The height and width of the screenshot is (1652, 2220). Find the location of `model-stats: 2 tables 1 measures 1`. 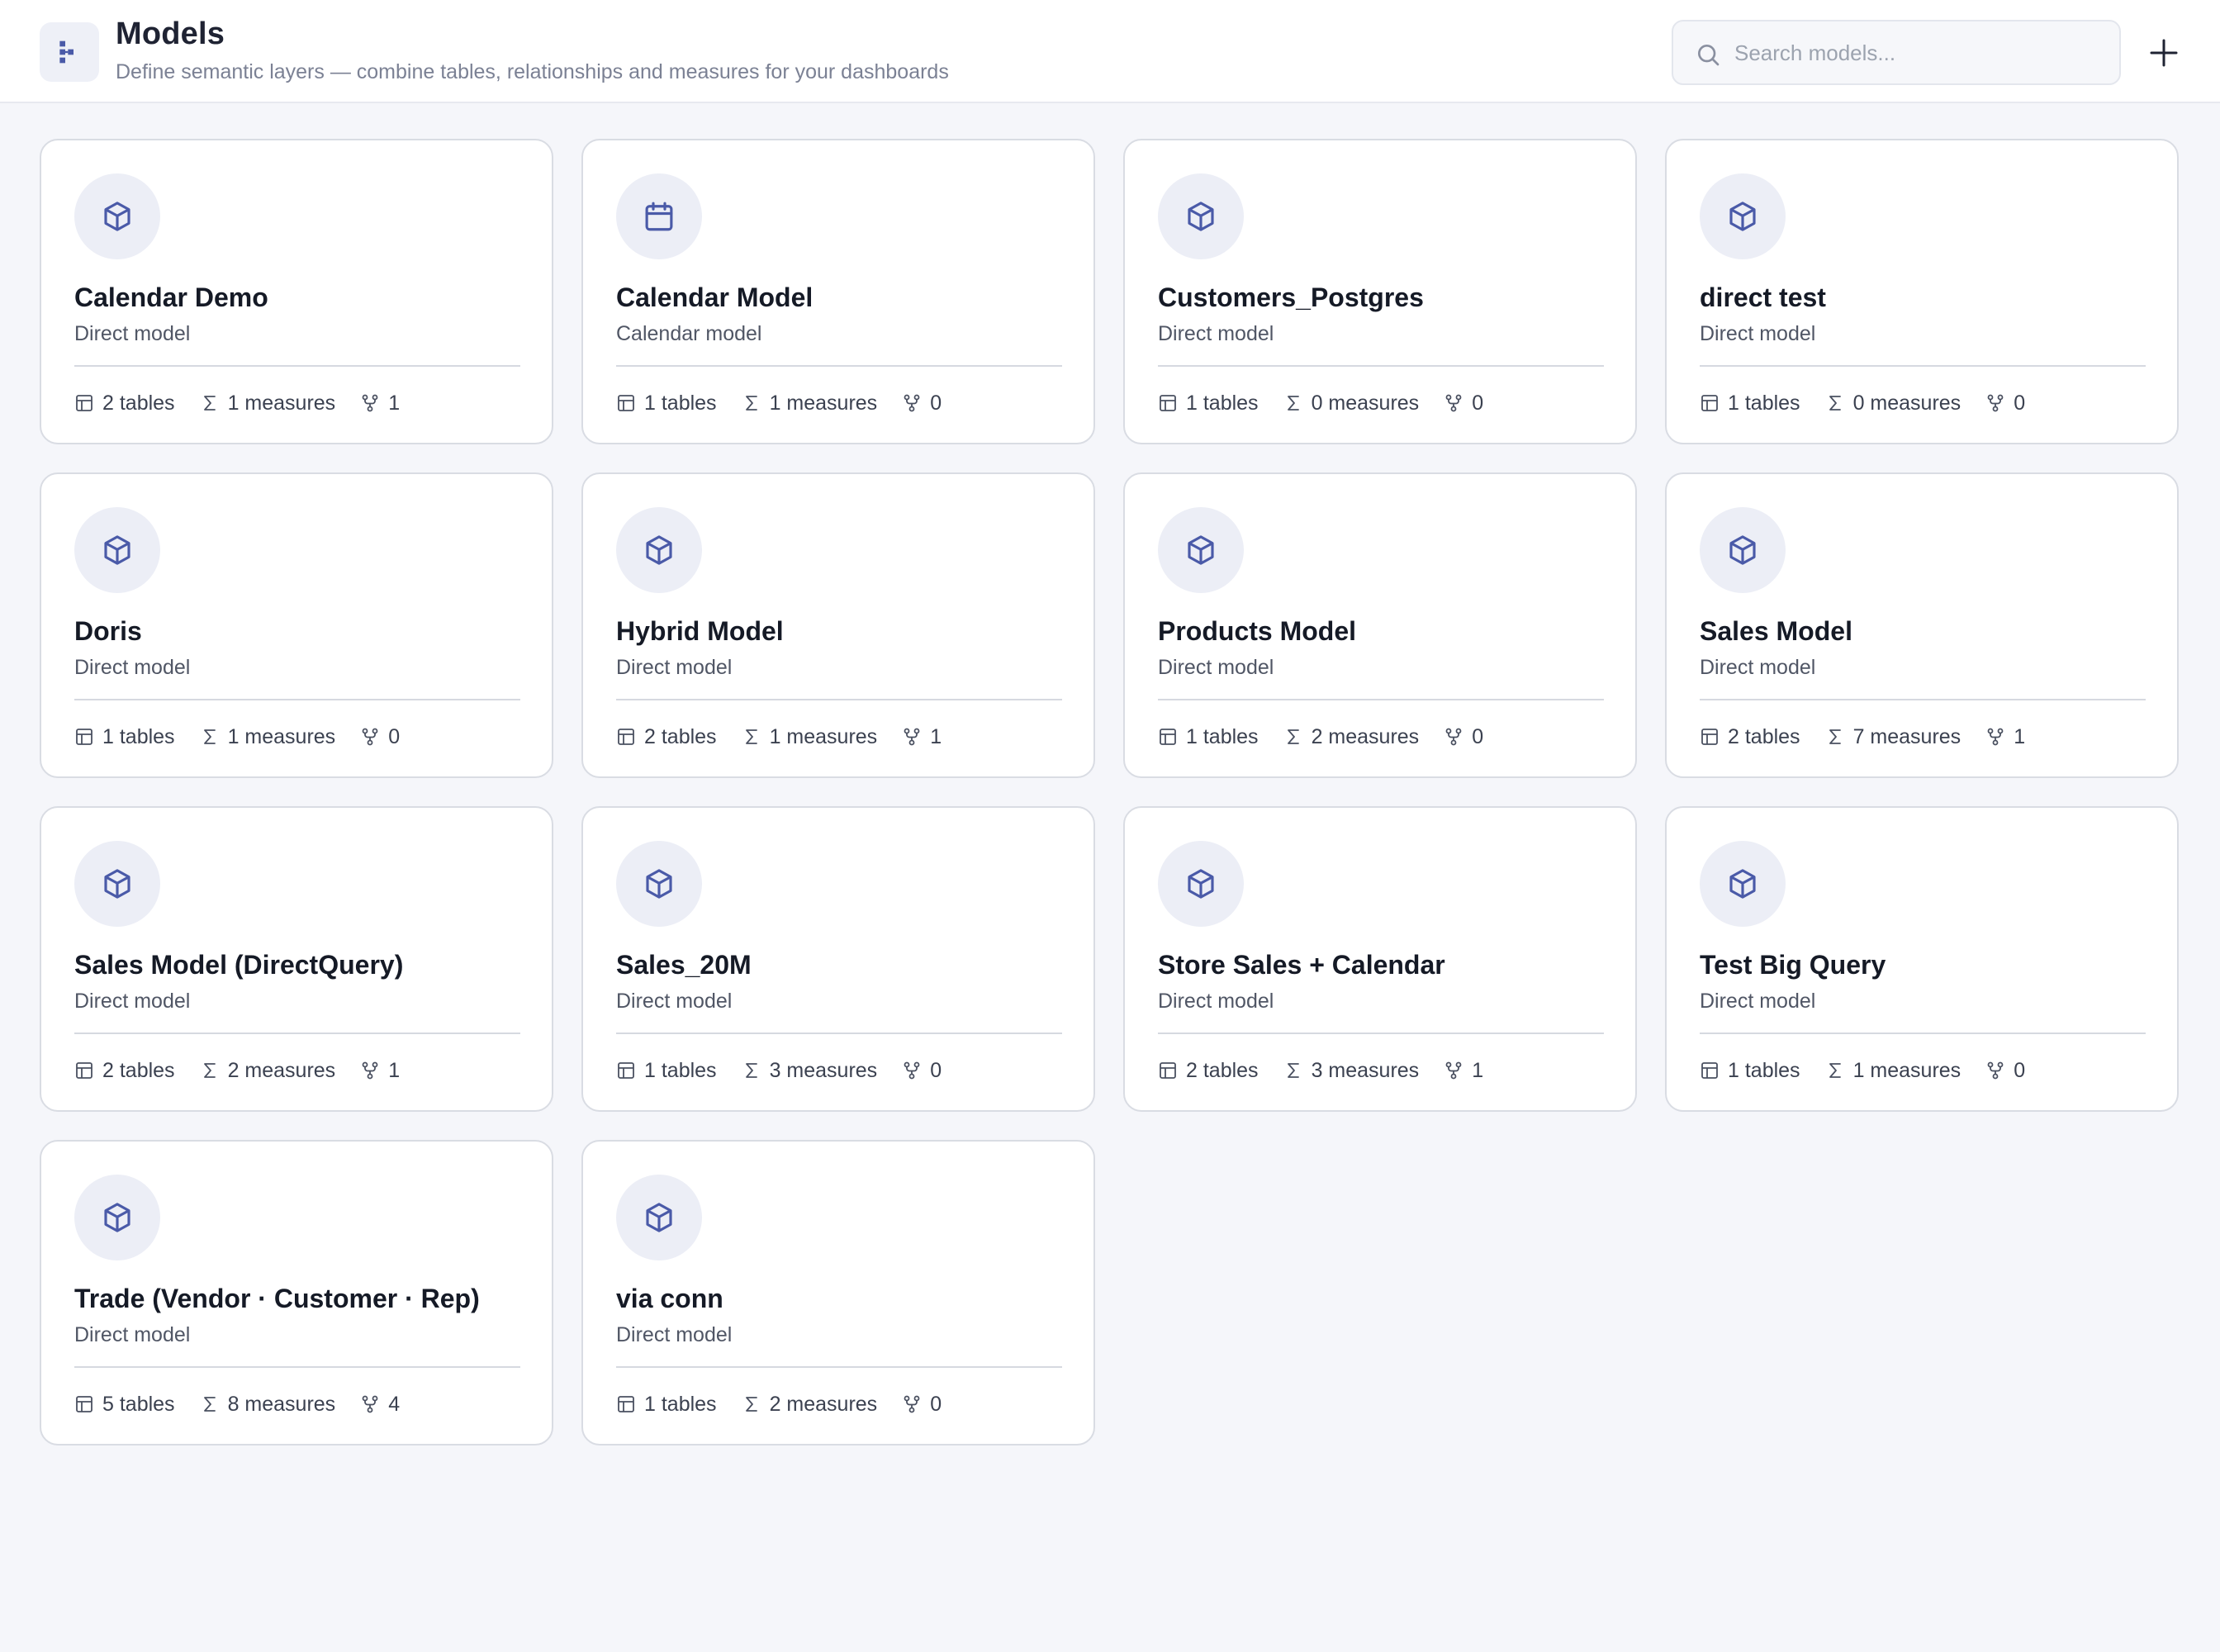

model-stats: 2 tables 1 measures 1 is located at coordinates (237, 403).